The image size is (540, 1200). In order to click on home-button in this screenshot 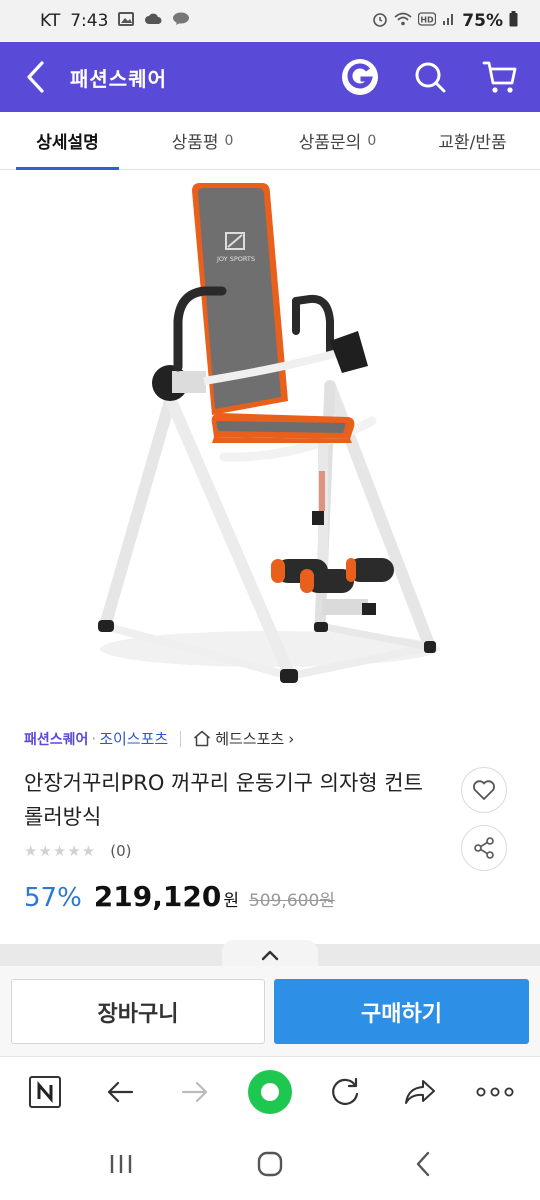, I will do `click(270, 1164)`.